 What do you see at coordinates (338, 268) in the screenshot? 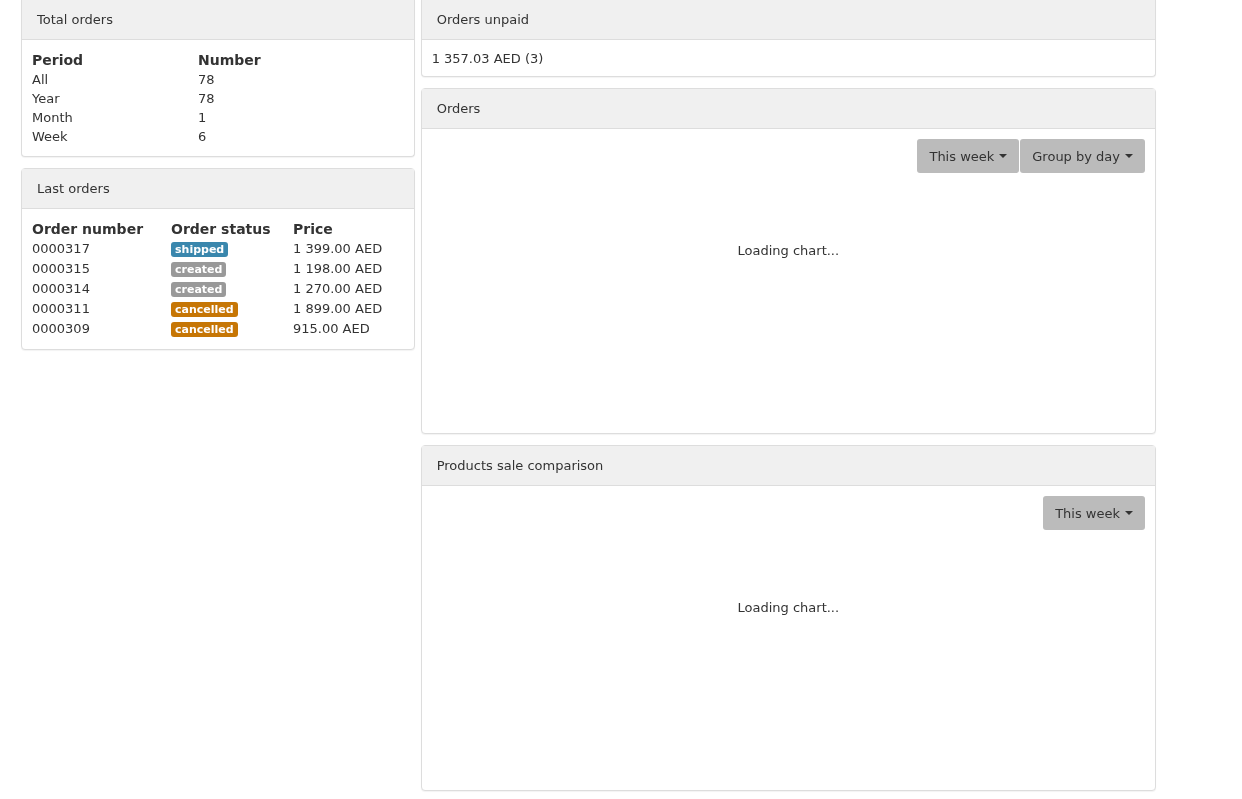
I see `order-price: 1 198.00 AED` at bounding box center [338, 268].